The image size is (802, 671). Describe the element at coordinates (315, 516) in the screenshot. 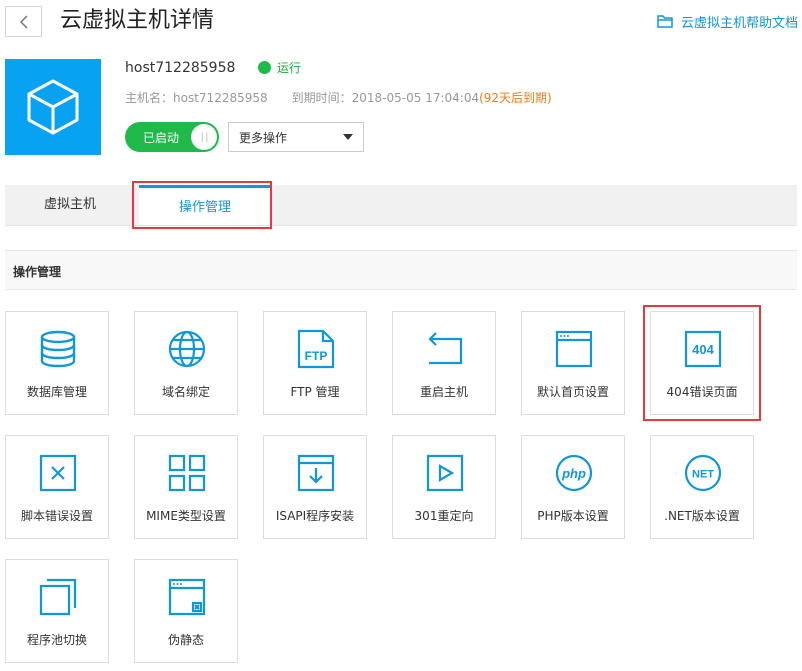

I see `tile-label: ISAPI程序安装` at that location.